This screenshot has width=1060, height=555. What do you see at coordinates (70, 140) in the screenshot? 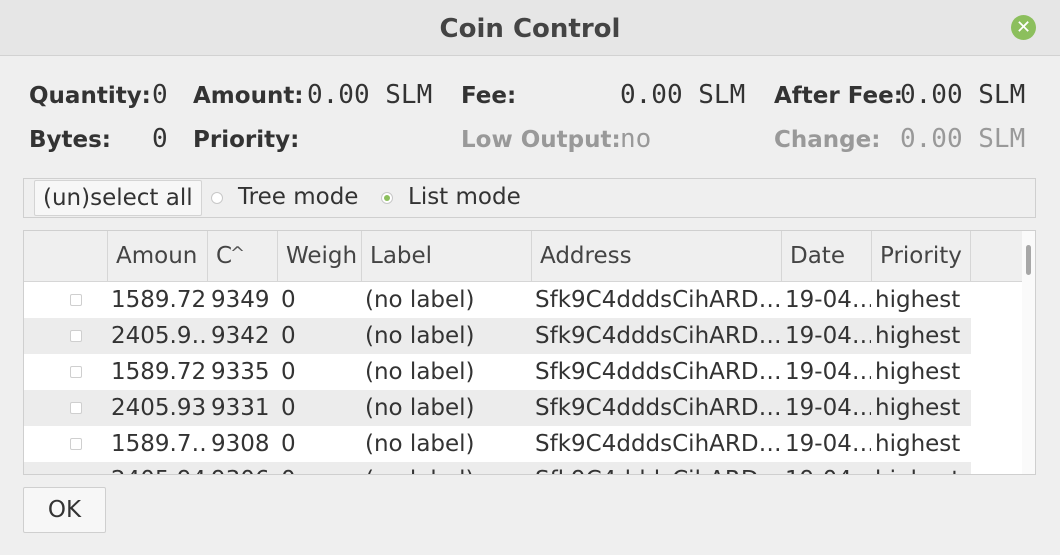
I see `bytes-label: Bytes:` at bounding box center [70, 140].